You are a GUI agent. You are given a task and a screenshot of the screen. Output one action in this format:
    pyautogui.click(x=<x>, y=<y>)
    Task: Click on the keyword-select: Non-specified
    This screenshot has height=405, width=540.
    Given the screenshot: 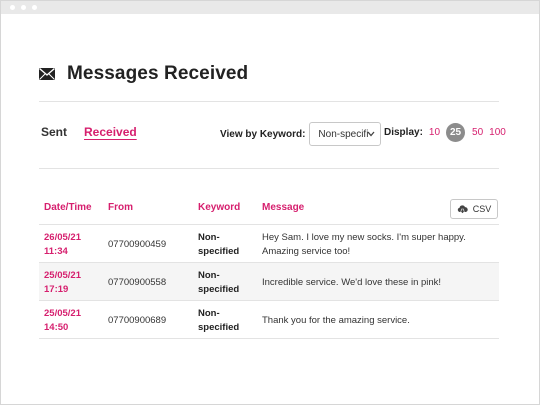 What is the action you would take?
    pyautogui.click(x=345, y=134)
    